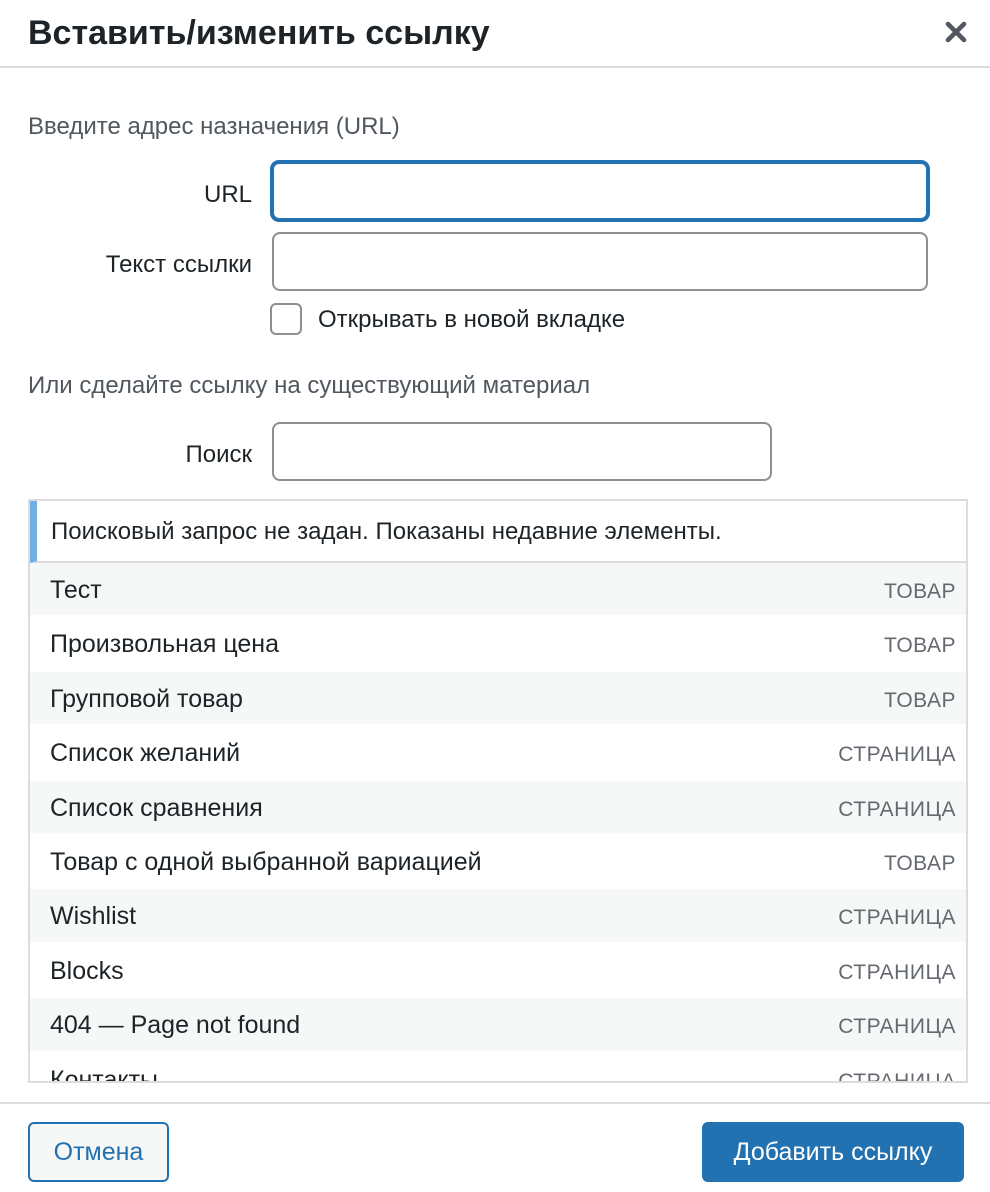 This screenshot has width=990, height=1192. Describe the element at coordinates (522, 451) in the screenshot. I see `search-input` at that location.